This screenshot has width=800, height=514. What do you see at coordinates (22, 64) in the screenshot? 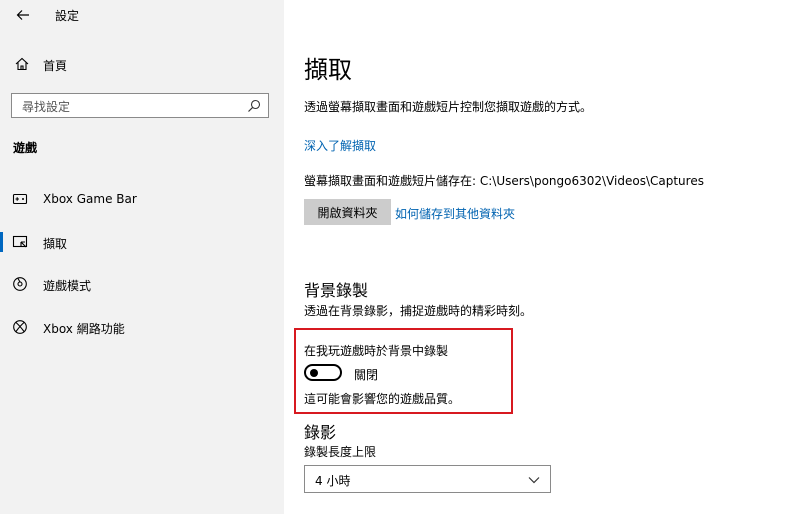
I see `home-icon` at bounding box center [22, 64].